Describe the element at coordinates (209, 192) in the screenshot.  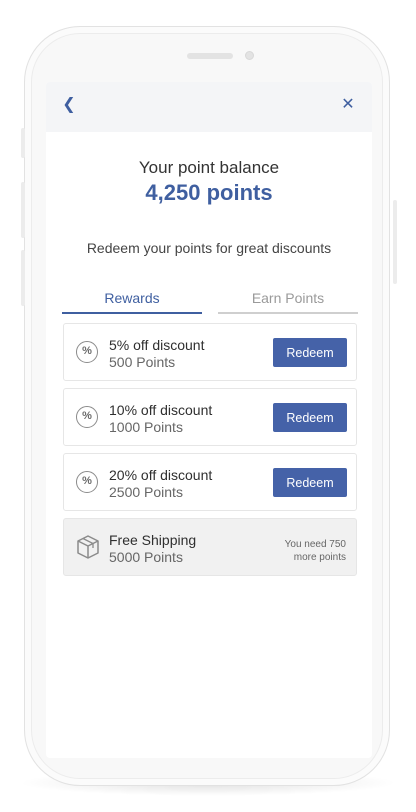
I see `points-balance: 4,250 points` at that location.